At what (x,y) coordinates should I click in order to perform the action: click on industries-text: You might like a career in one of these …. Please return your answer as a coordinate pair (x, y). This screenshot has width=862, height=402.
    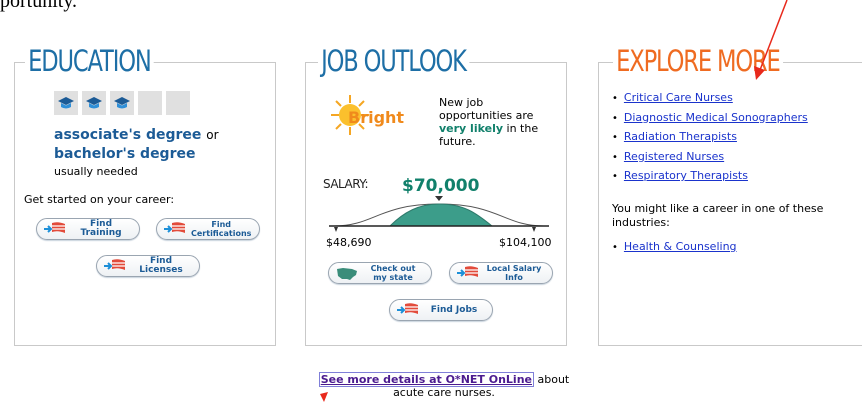
    Looking at the image, I should click on (718, 215).